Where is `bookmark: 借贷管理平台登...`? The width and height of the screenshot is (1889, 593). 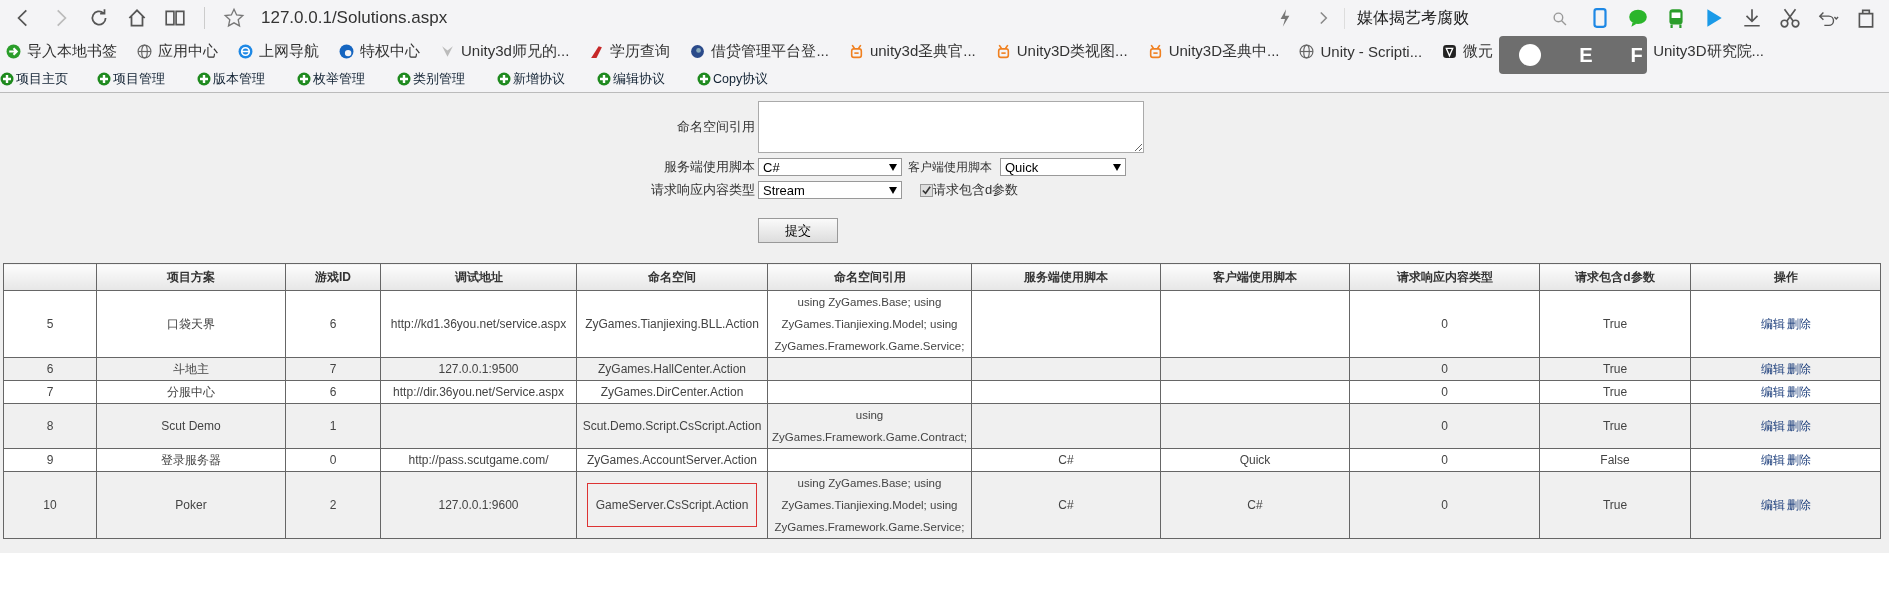 bookmark: 借贷管理平台登... is located at coordinates (770, 51).